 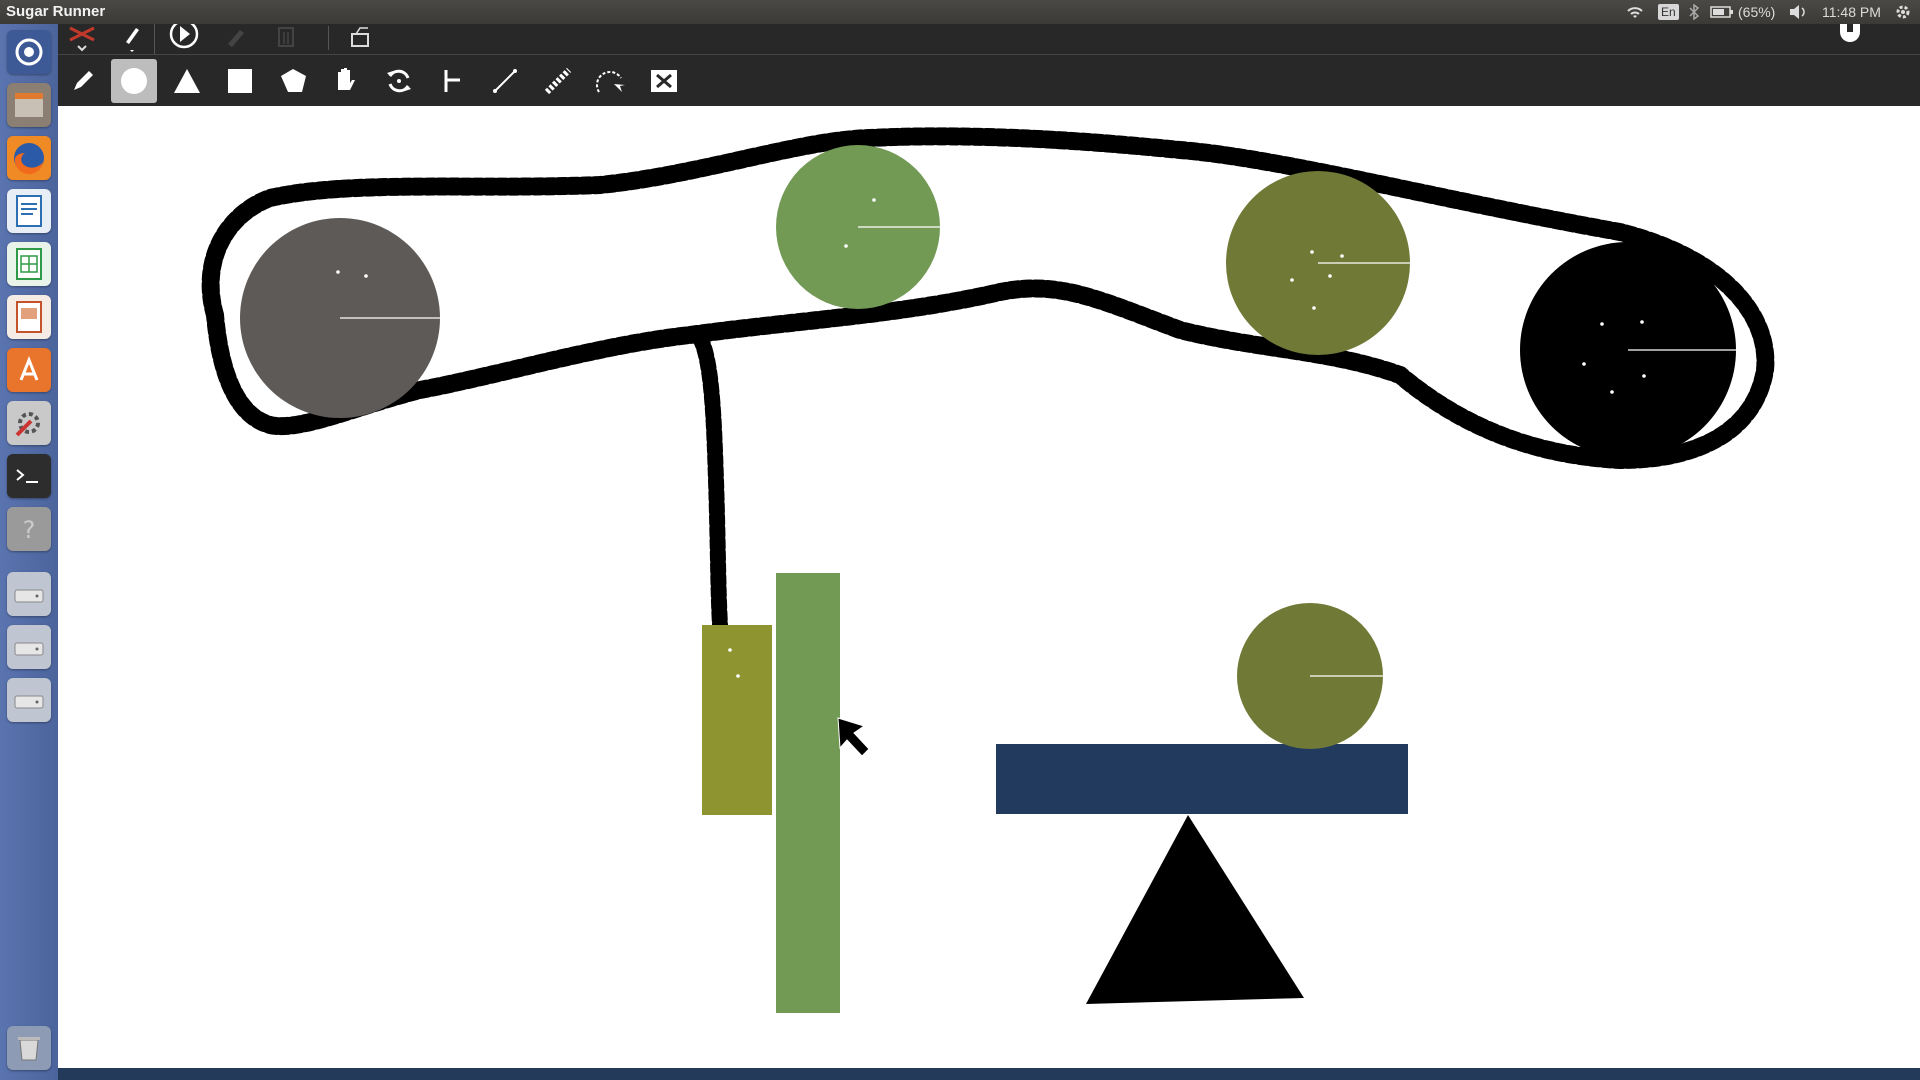 What do you see at coordinates (83, 81) in the screenshot?
I see `pencil-tool-icon` at bounding box center [83, 81].